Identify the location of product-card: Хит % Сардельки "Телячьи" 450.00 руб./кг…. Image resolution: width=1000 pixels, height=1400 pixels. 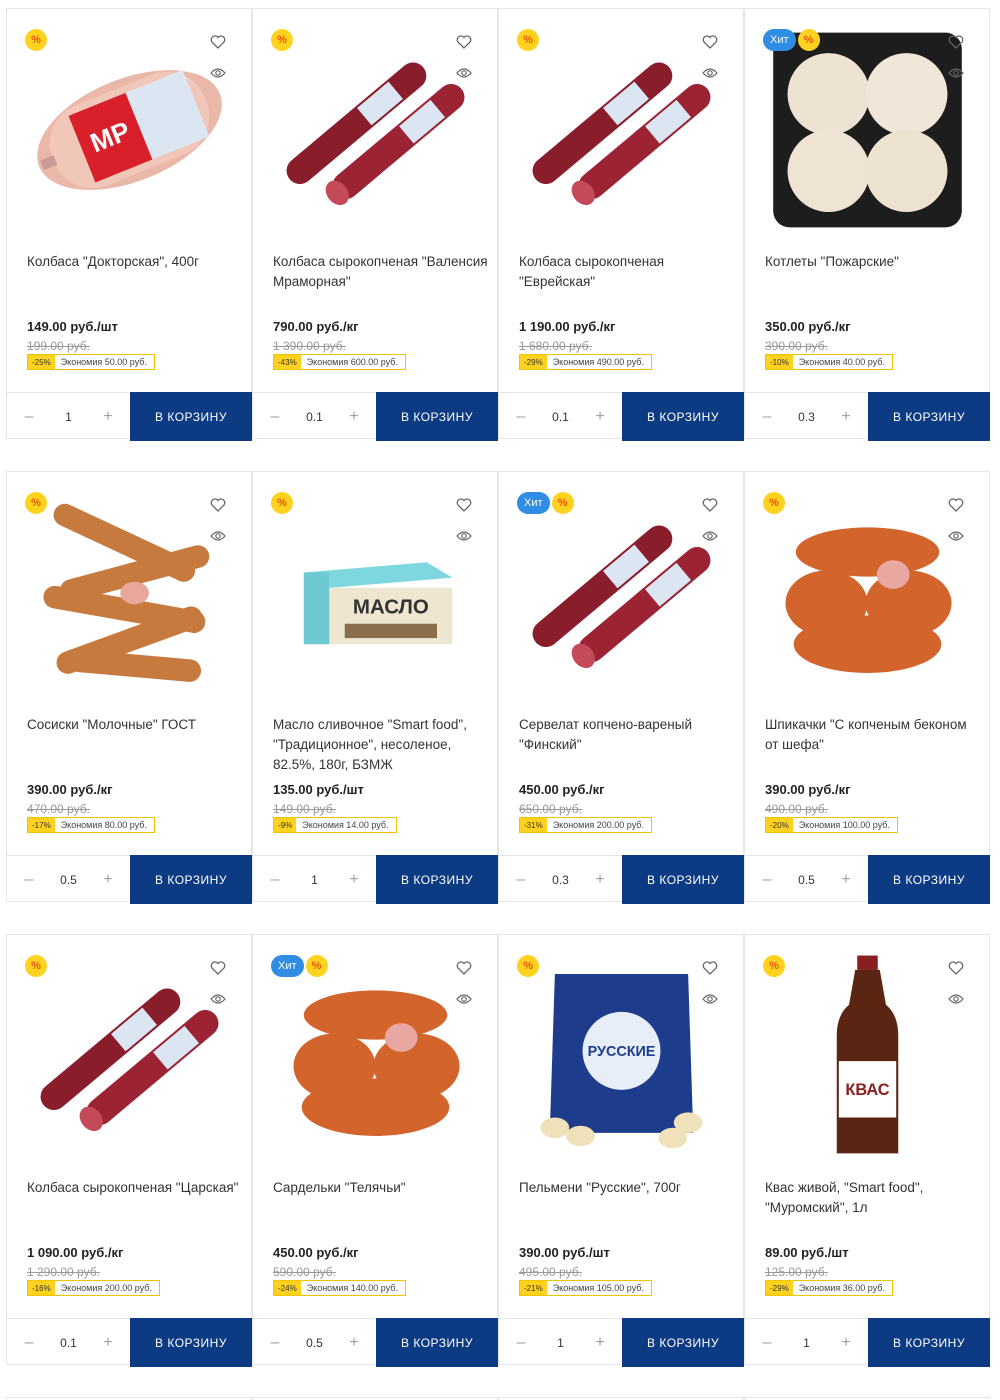
(375, 1150).